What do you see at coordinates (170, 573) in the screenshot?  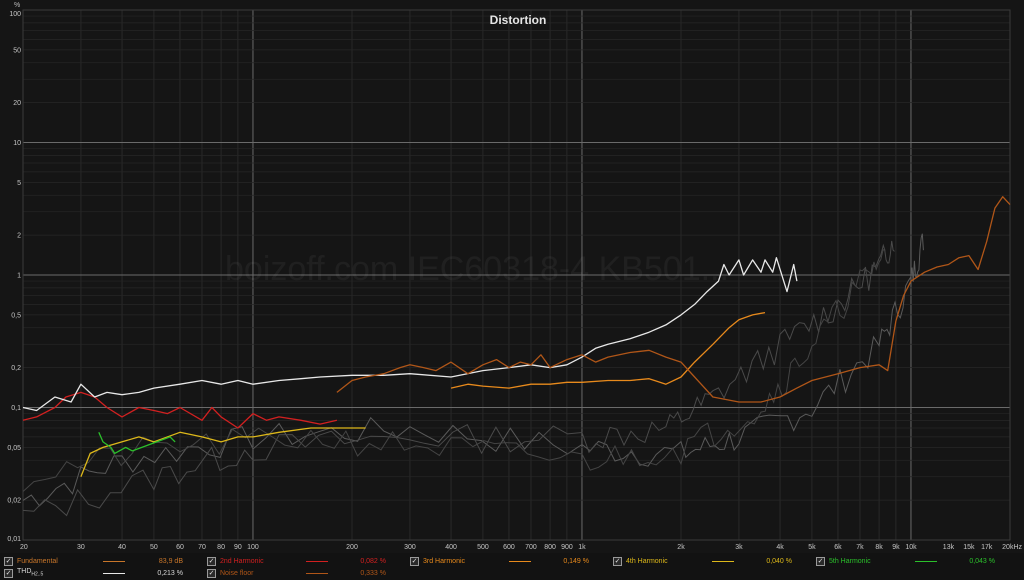 I see `legend-value: 0,213 %` at bounding box center [170, 573].